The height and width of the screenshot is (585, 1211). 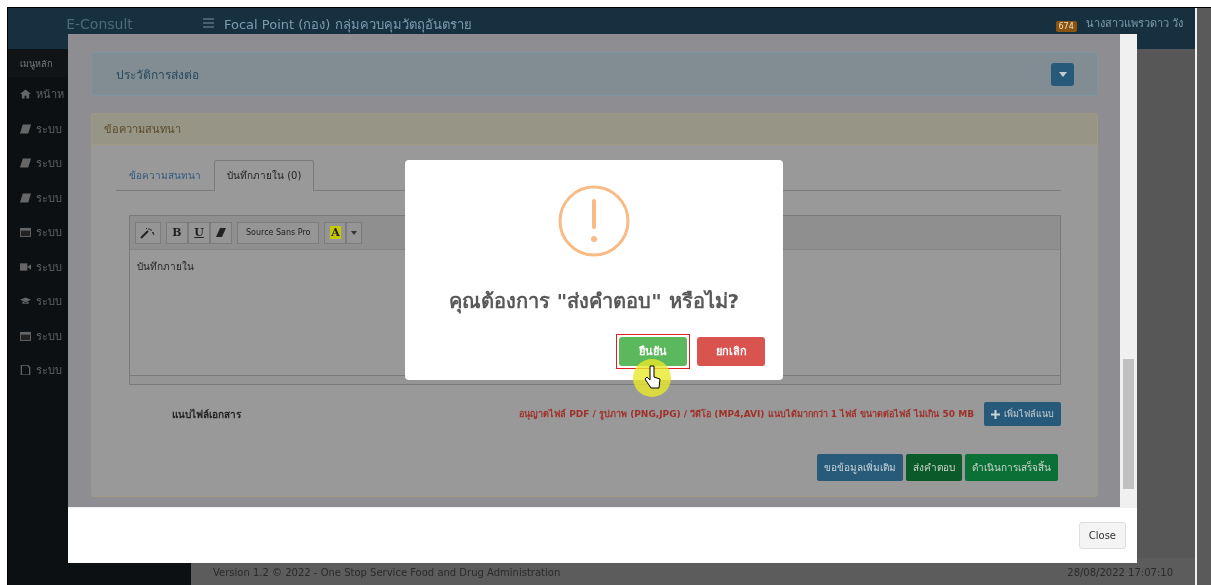 What do you see at coordinates (50, 95) in the screenshot?
I see `sidebar-label: หน้าห` at bounding box center [50, 95].